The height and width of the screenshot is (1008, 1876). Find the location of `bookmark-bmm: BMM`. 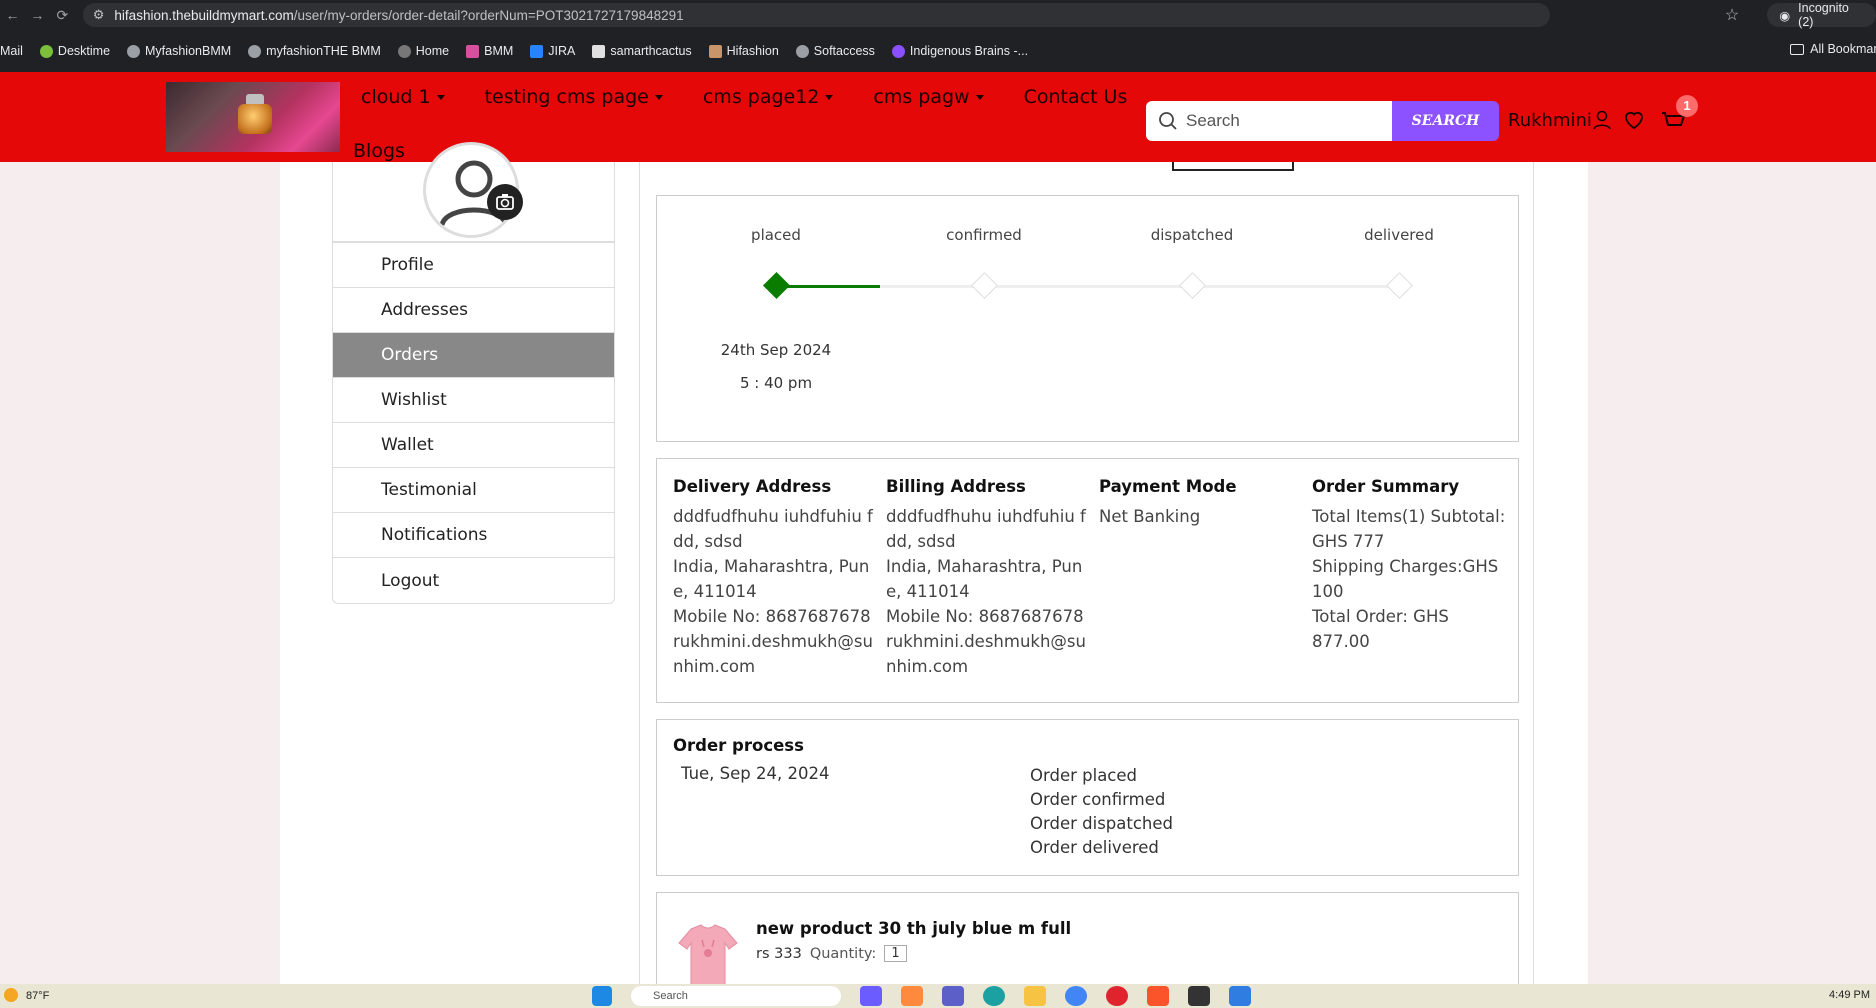

bookmark-bmm: BMM is located at coordinates (489, 51).